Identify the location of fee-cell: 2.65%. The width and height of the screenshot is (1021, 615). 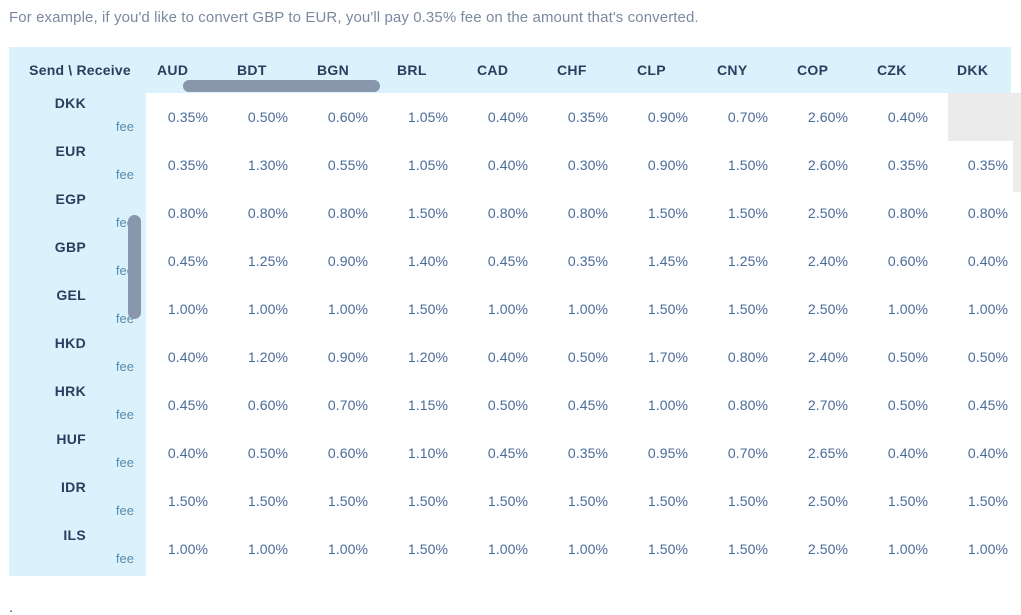
(828, 453).